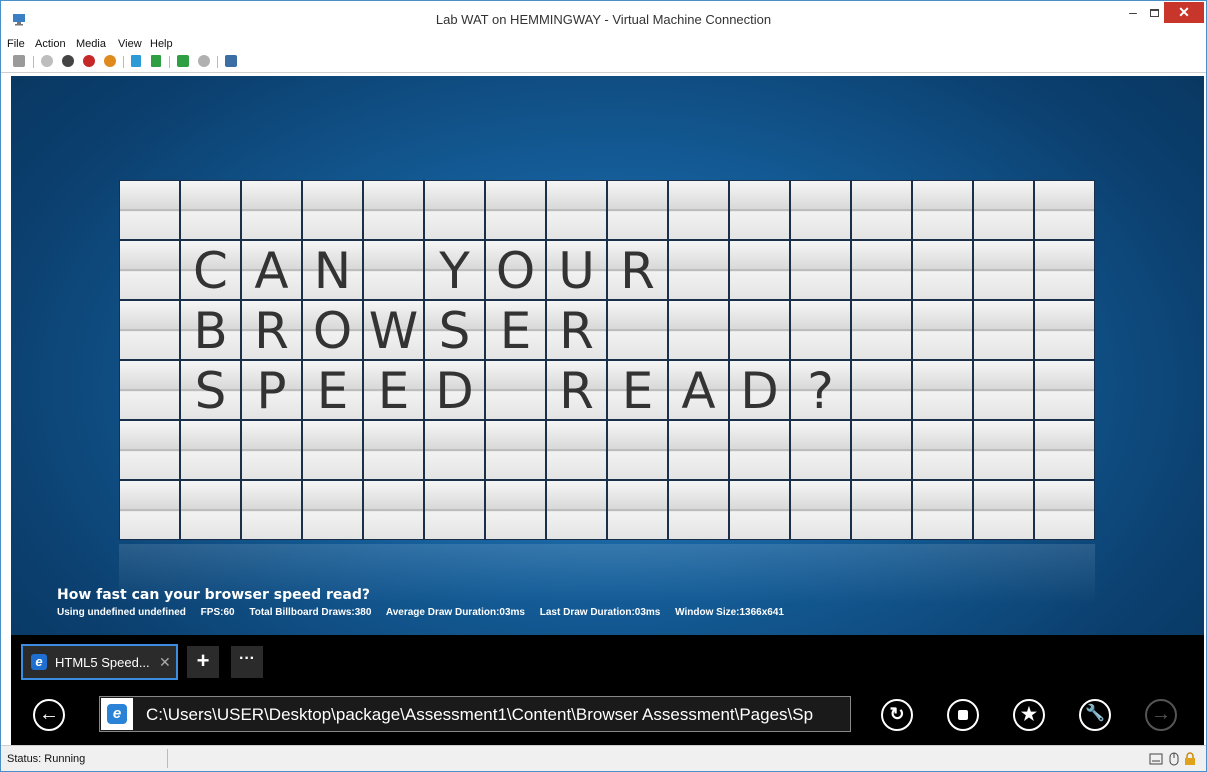 Image resolution: width=1207 pixels, height=772 pixels. I want to click on maximize-button, so click(1155, 14).